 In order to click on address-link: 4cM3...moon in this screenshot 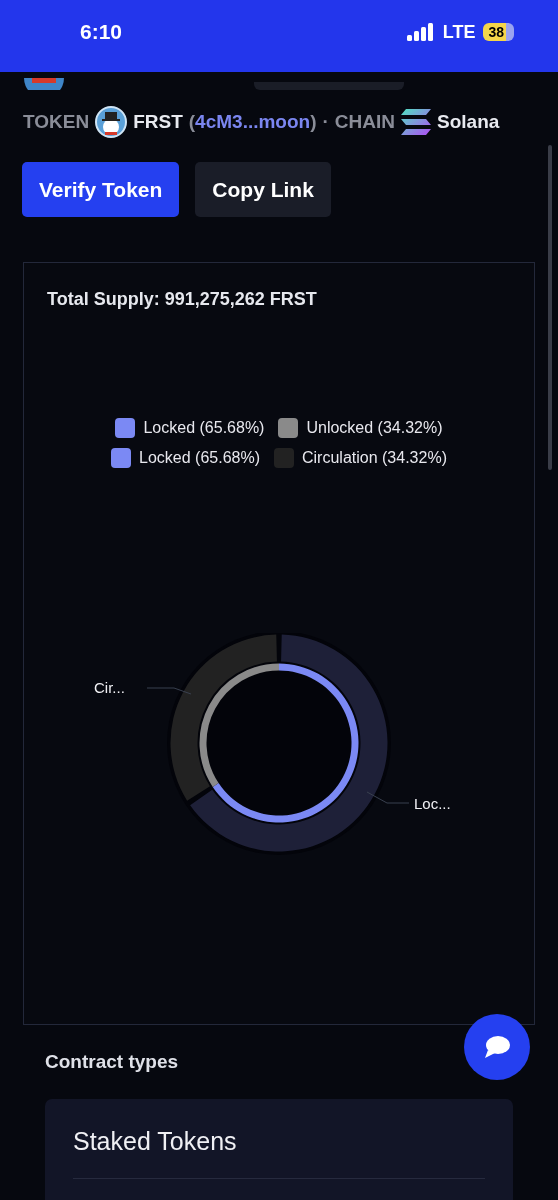, I will do `click(253, 122)`.